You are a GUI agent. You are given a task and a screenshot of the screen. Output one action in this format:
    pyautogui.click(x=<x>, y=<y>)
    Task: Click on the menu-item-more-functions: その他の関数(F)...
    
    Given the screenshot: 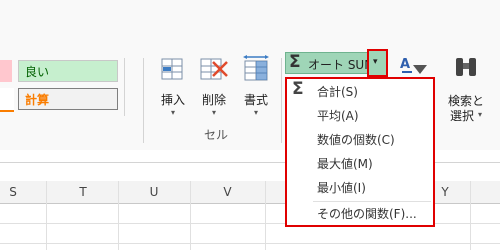 What is the action you would take?
    pyautogui.click(x=367, y=214)
    